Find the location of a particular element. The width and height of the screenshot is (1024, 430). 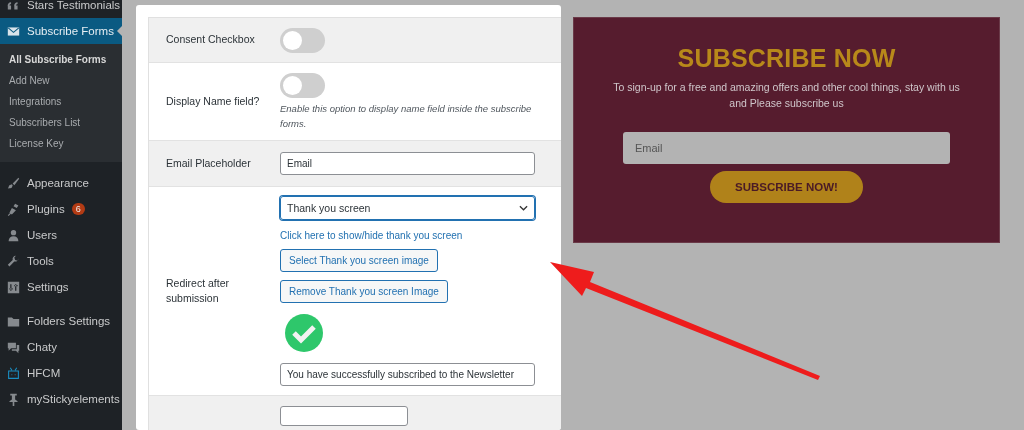

sidebar-item: myStickyelements is located at coordinates (61, 399).